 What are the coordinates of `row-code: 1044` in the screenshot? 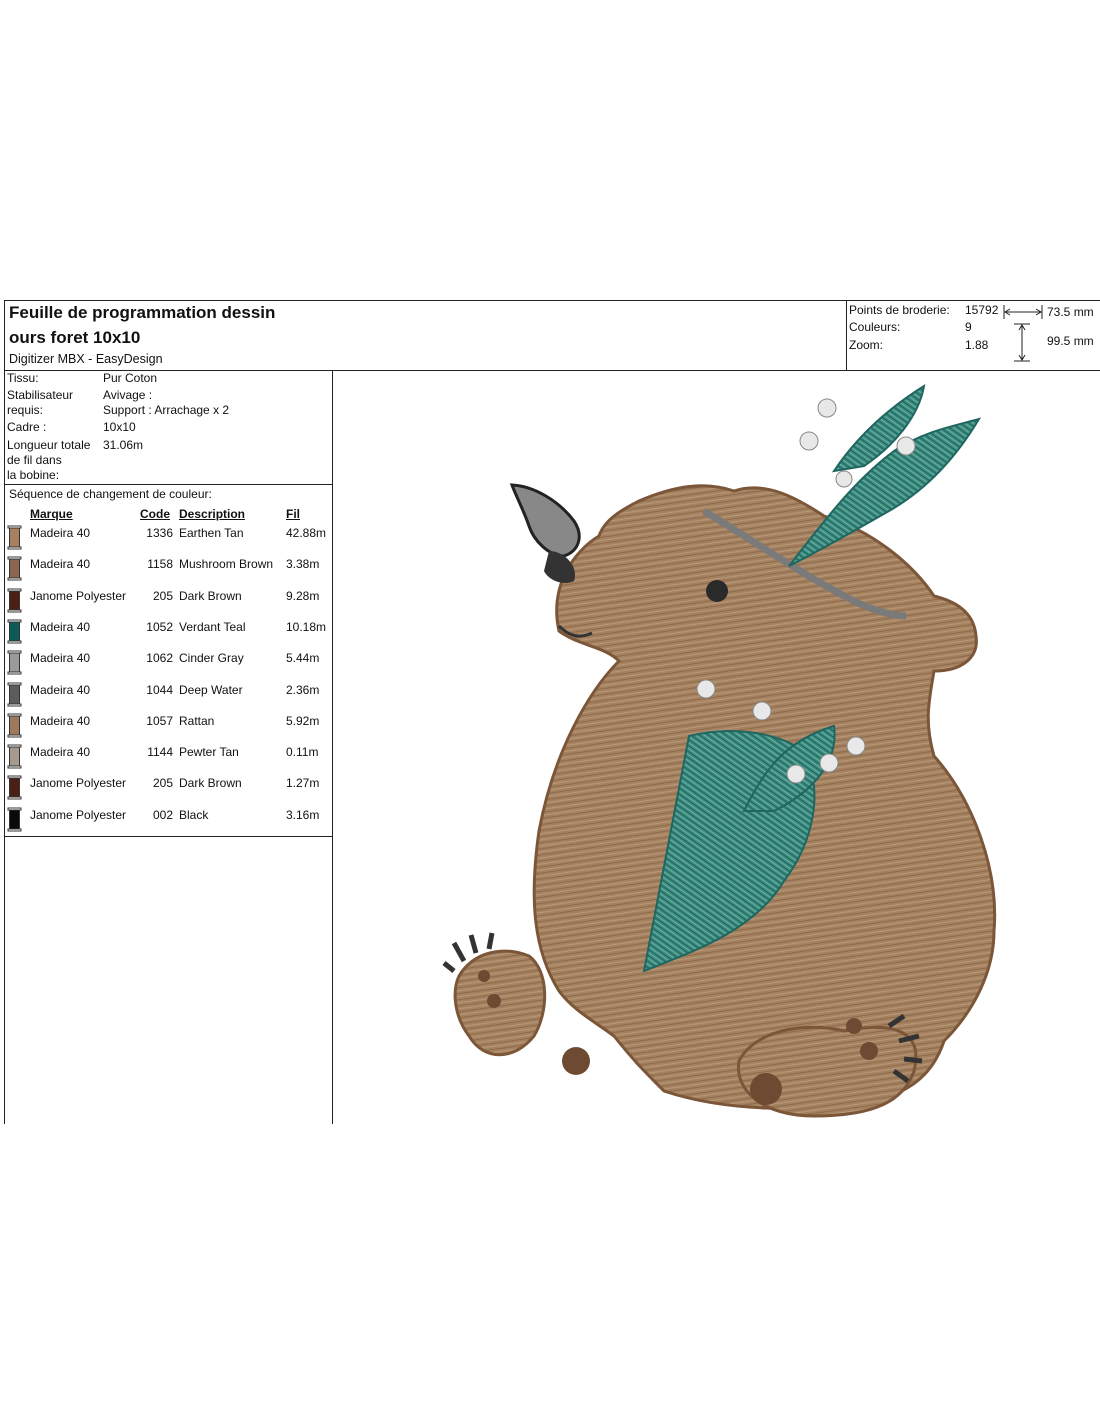 It's located at (159, 689).